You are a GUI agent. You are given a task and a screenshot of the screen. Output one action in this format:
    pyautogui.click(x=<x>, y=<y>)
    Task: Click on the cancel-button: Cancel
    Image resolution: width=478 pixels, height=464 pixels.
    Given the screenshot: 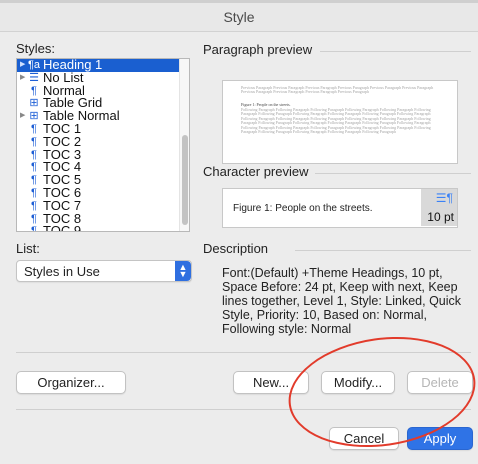 What is the action you would take?
    pyautogui.click(x=364, y=438)
    